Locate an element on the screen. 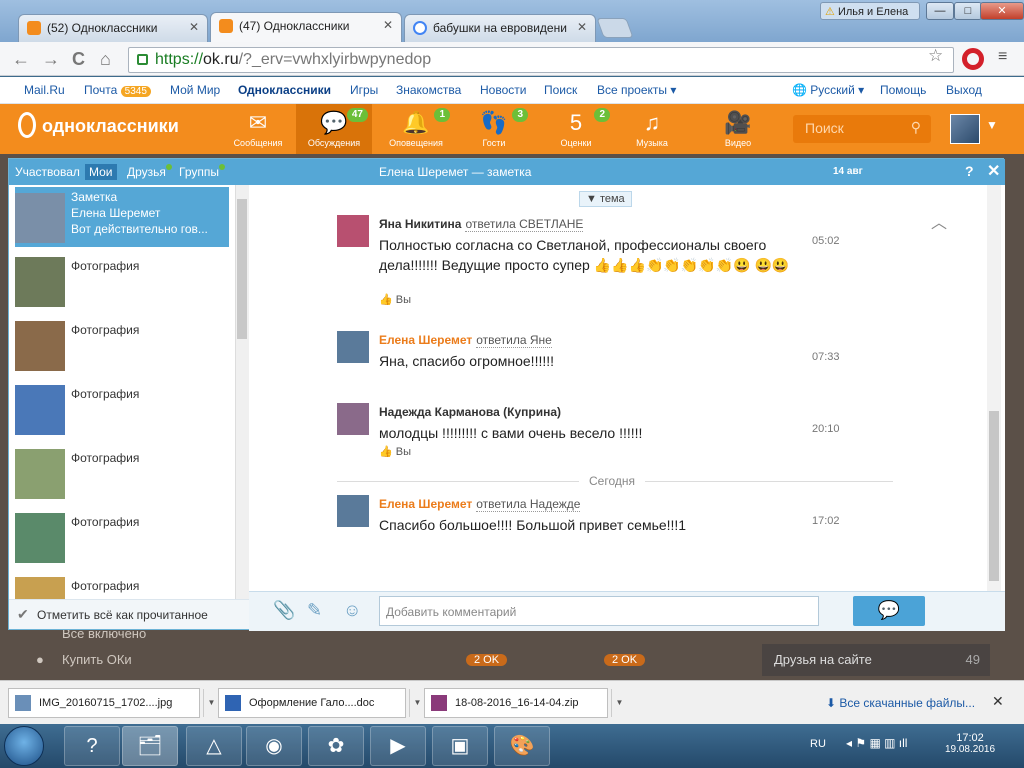  search-link: Поиск is located at coordinates (560, 90).